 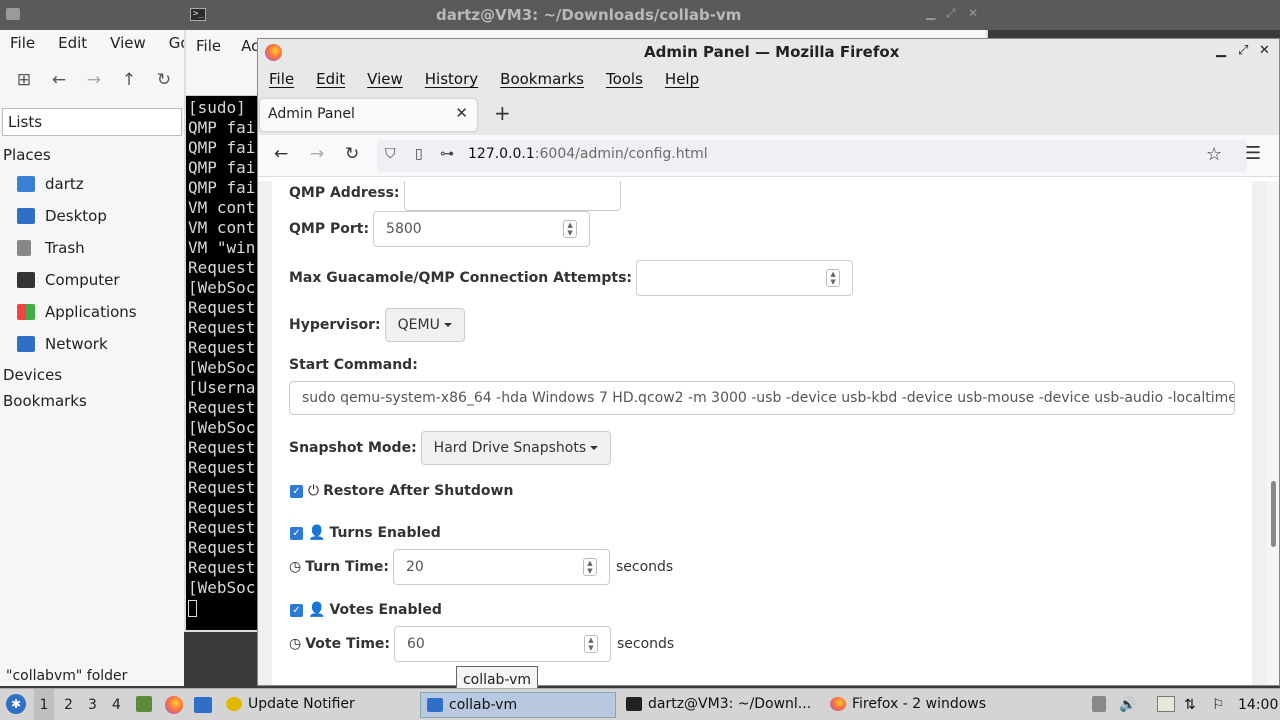 I want to click on terminal-cursor, so click(x=192, y=608).